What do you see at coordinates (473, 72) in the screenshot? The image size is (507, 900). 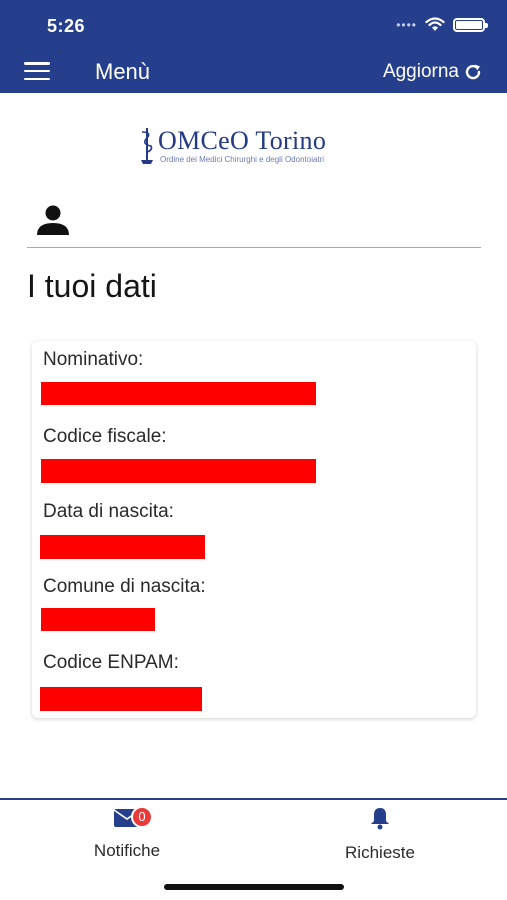 I see `refresh-icon` at bounding box center [473, 72].